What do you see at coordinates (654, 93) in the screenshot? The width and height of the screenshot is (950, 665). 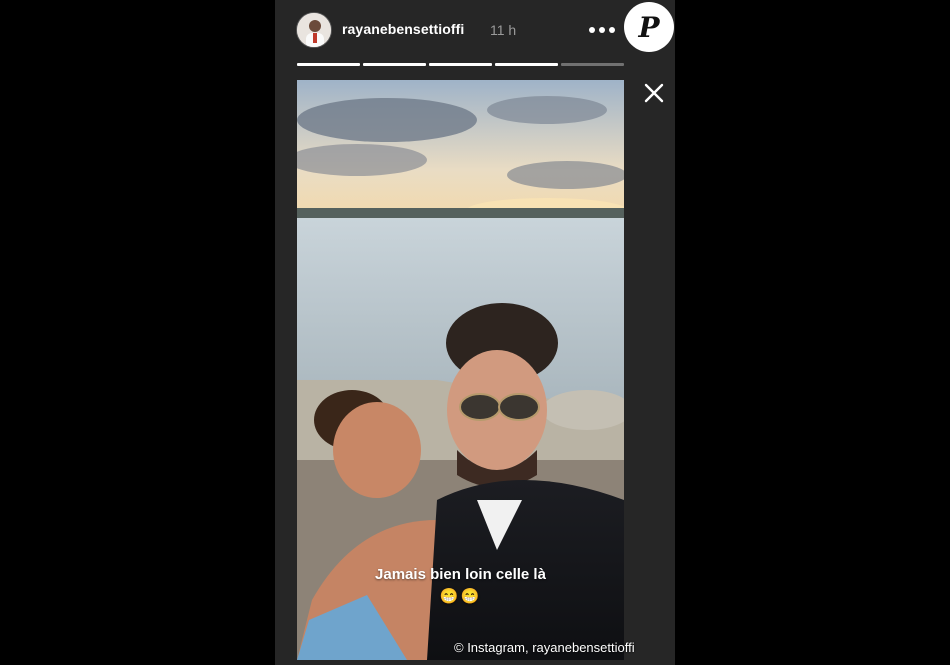 I see `close-icon` at bounding box center [654, 93].